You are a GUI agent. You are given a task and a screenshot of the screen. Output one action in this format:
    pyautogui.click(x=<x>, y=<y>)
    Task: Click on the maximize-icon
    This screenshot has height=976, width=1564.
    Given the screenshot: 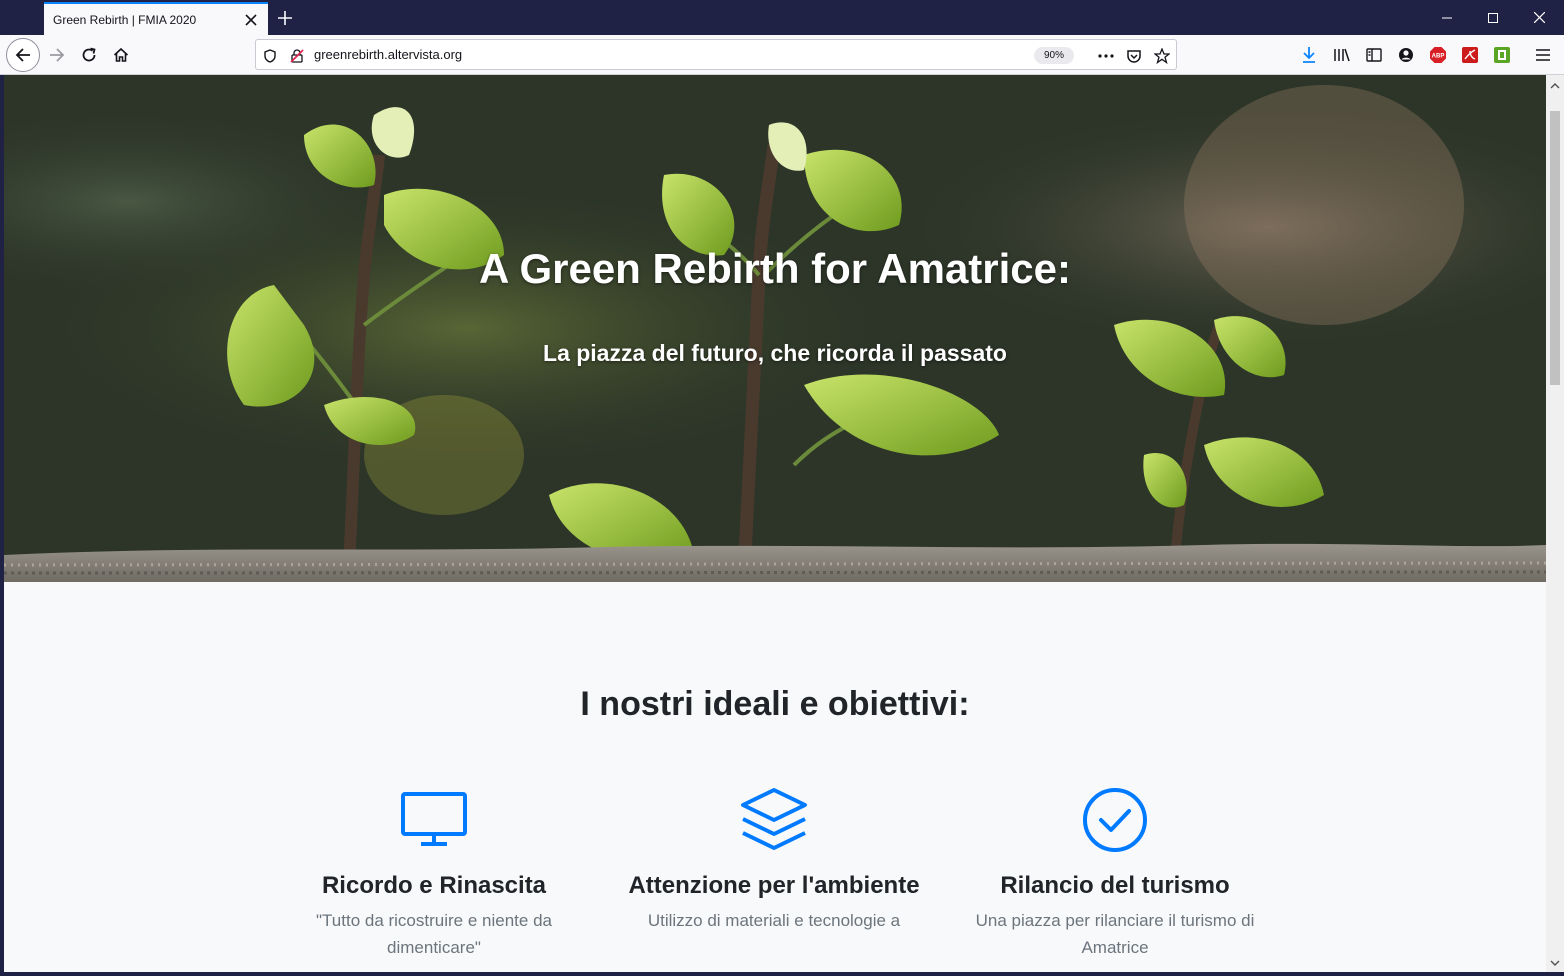 What is the action you would take?
    pyautogui.click(x=1493, y=17)
    